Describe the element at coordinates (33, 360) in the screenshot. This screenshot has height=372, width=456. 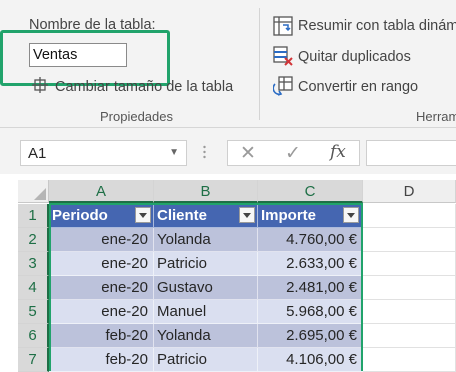
I see `row-header-7: 7` at that location.